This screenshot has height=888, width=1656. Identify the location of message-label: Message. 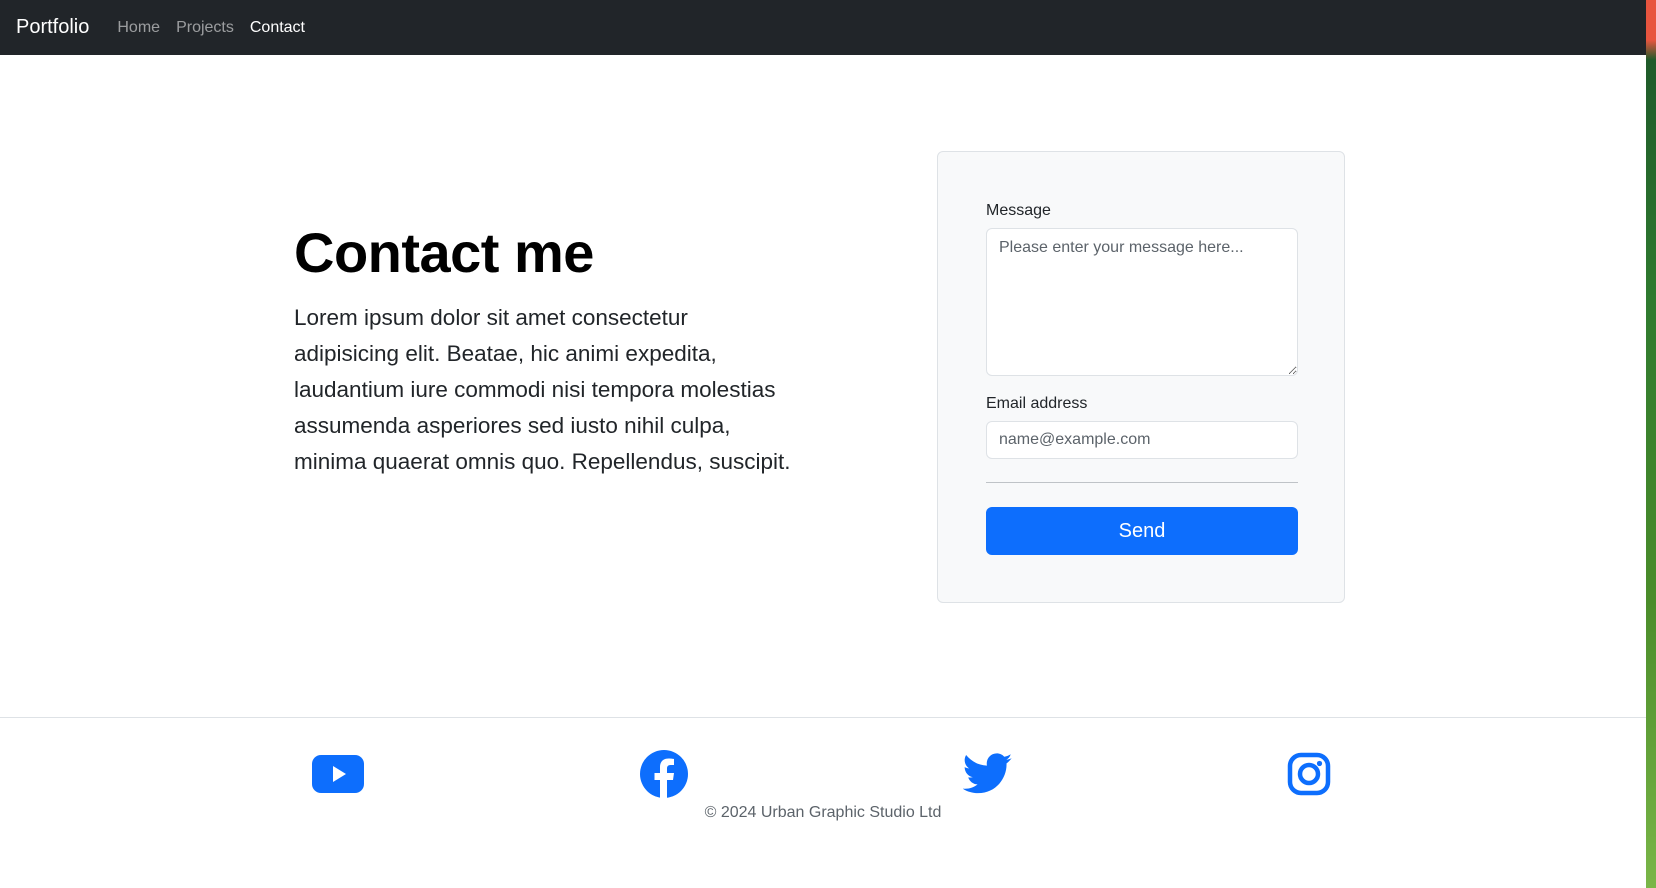
(1018, 210).